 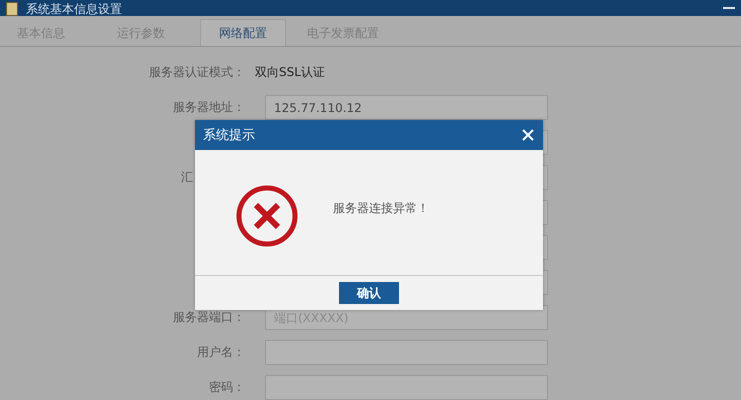 What do you see at coordinates (406, 107) in the screenshot?
I see `input-field: 125.77.110.12` at bounding box center [406, 107].